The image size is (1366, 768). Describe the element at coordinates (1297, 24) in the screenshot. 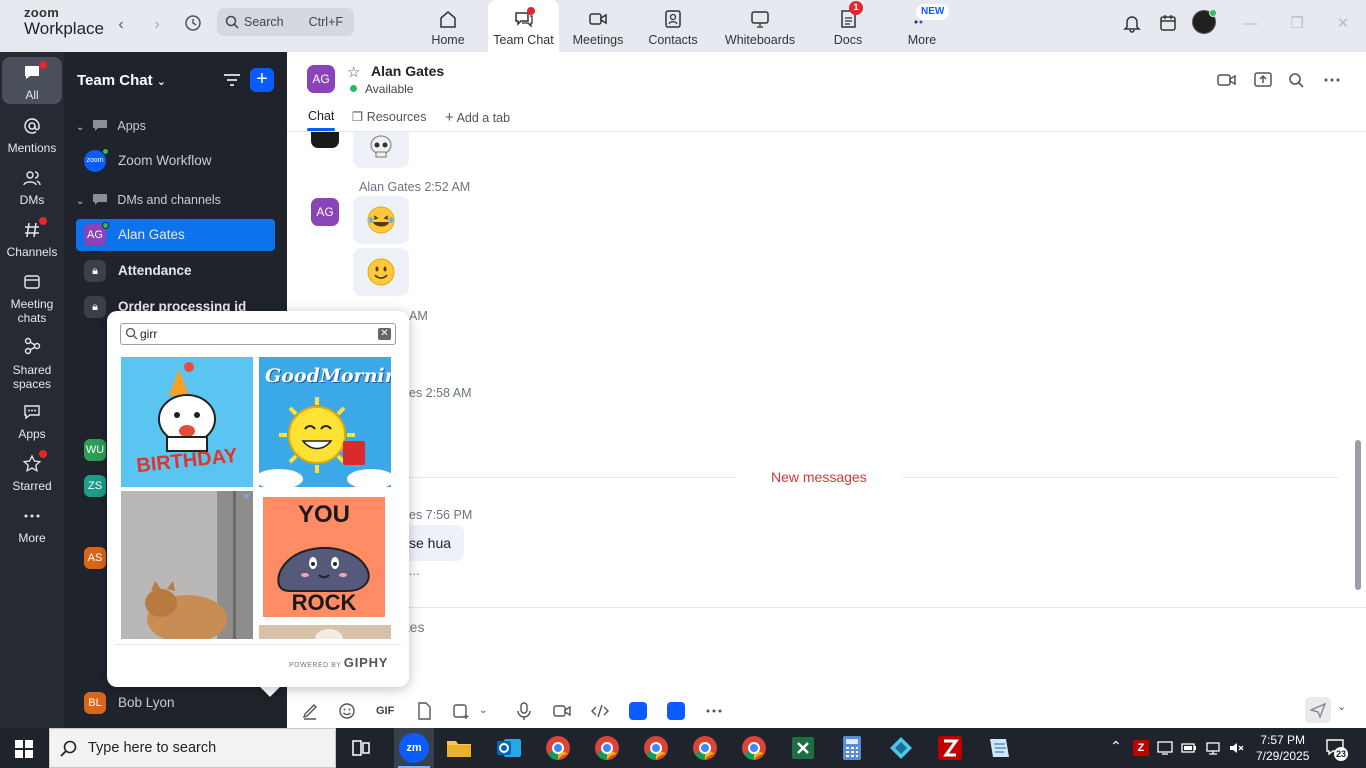

I see `restore-icon: ❐` at that location.